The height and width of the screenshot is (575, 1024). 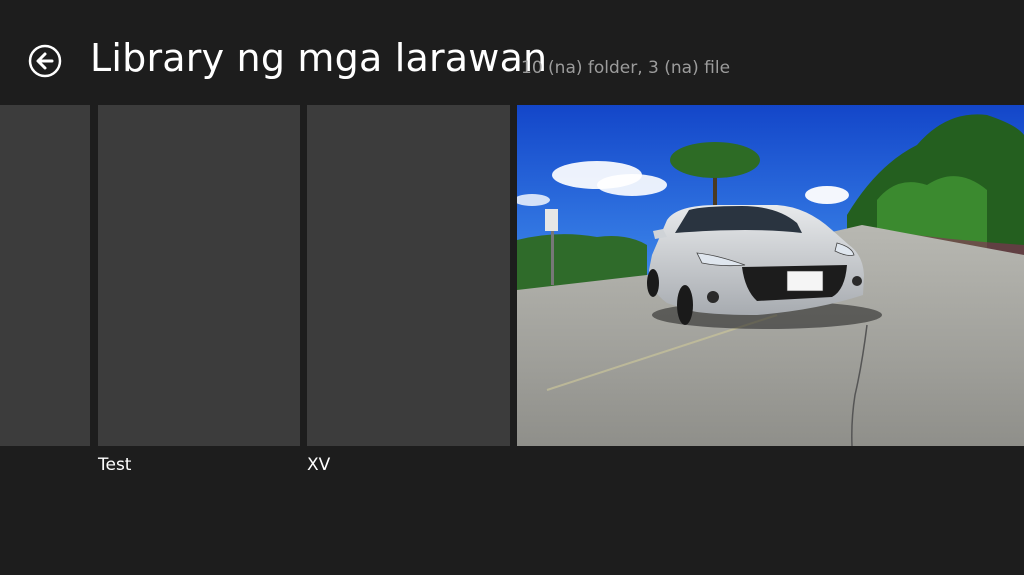 I want to click on page-title: Library ng mga larawan, so click(x=319, y=58).